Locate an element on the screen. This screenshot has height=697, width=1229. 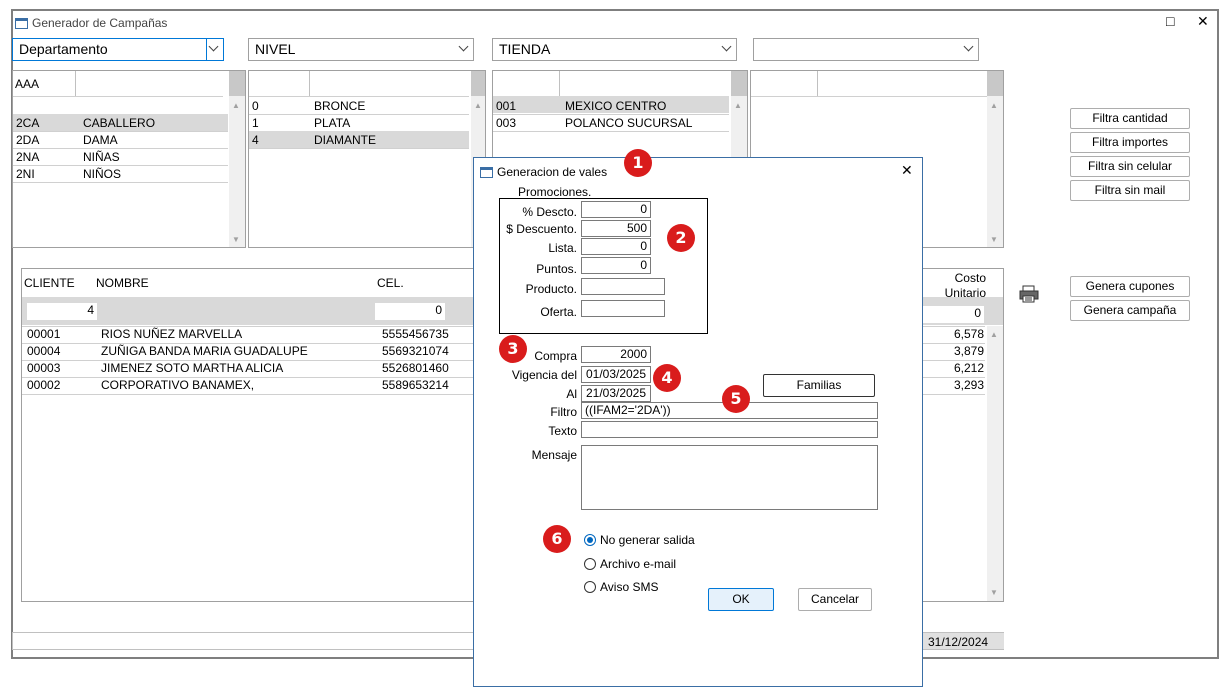
table-row-costo: 6,212 is located at coordinates (953, 368).